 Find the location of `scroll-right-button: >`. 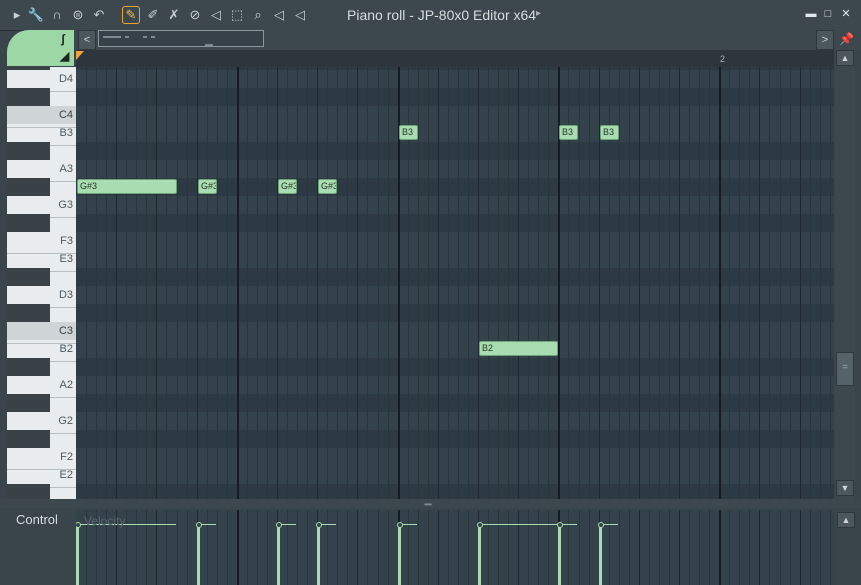

scroll-right-button: > is located at coordinates (825, 40).